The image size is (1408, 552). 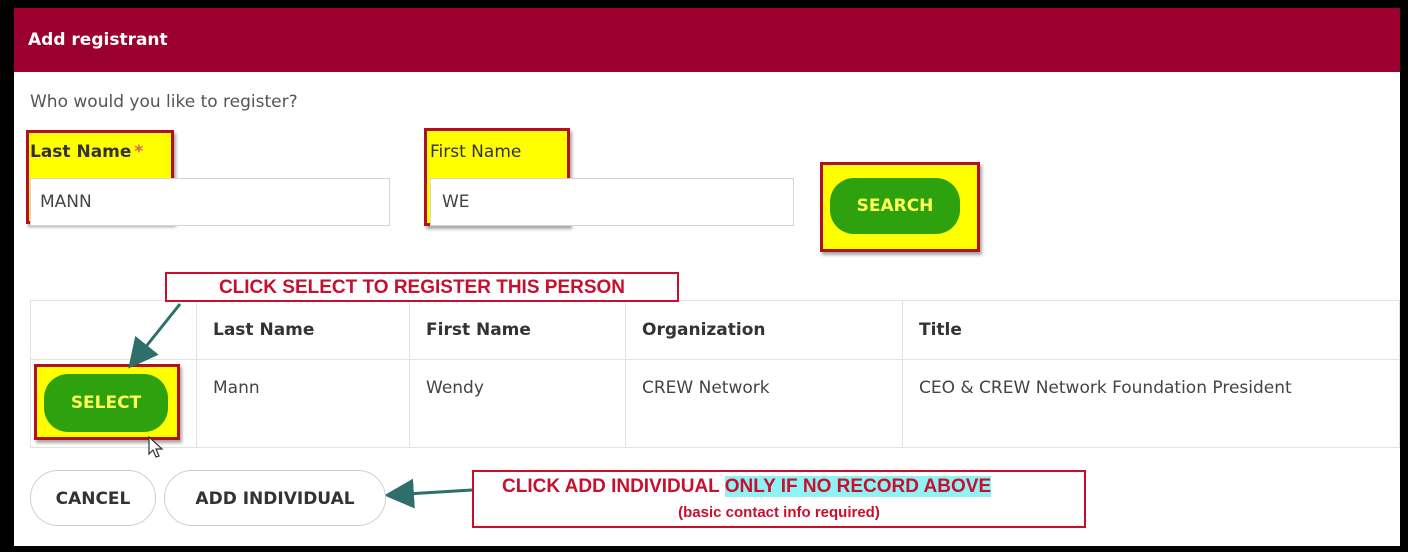 What do you see at coordinates (858, 486) in the screenshot?
I see `add-callout-highlight: ONLY IF NO RECORD ABOVE` at bounding box center [858, 486].